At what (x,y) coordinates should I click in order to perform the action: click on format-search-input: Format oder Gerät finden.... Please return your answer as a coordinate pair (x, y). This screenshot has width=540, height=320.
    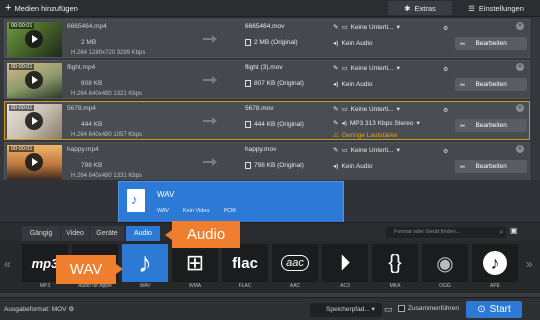
    Looking at the image, I should click on (446, 232).